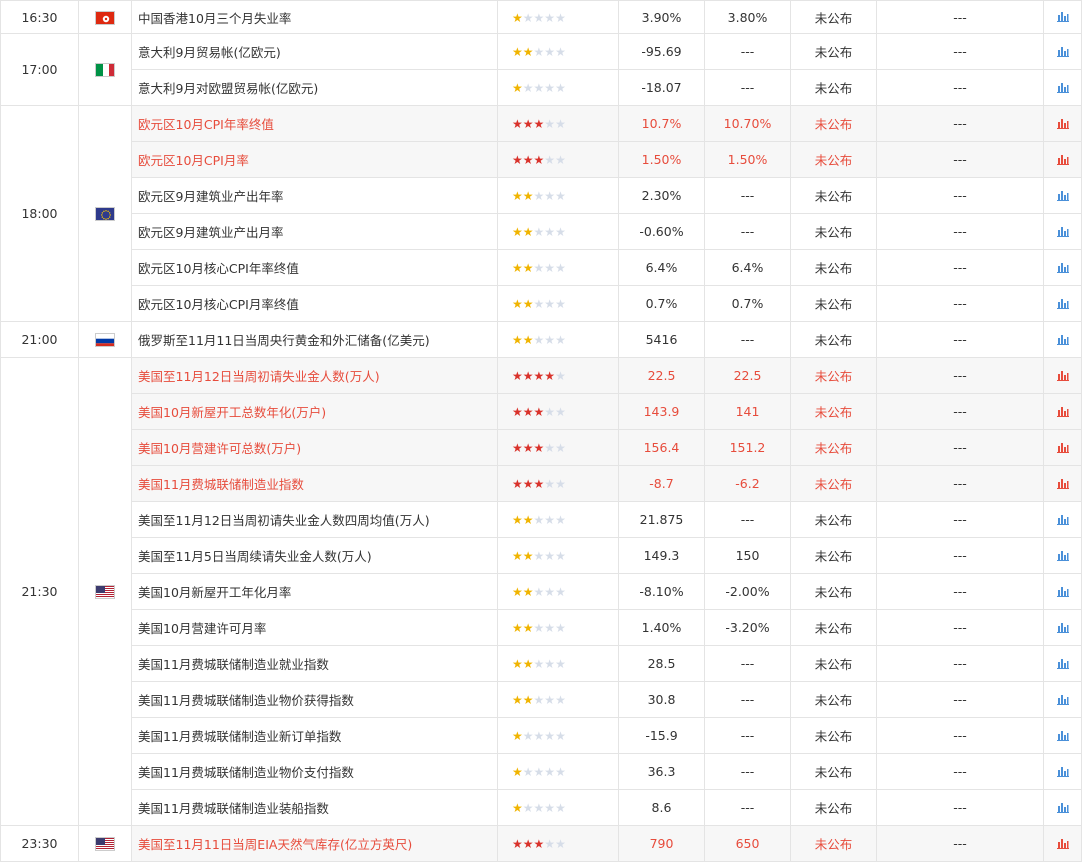  I want to click on event-name: 俄罗斯至11月11日当周央行黄金和外汇储备(亿美元), so click(314, 339).